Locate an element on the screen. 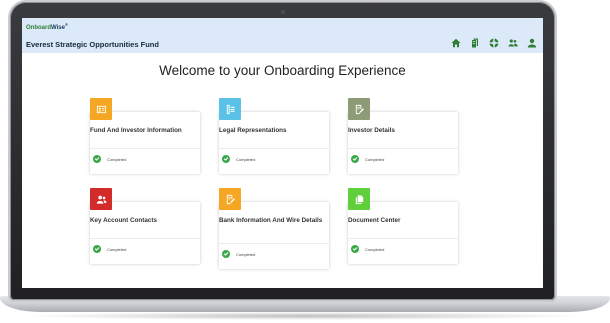 The width and height of the screenshot is (610, 323). brand-logo: OnboardWise® is located at coordinates (47, 26).